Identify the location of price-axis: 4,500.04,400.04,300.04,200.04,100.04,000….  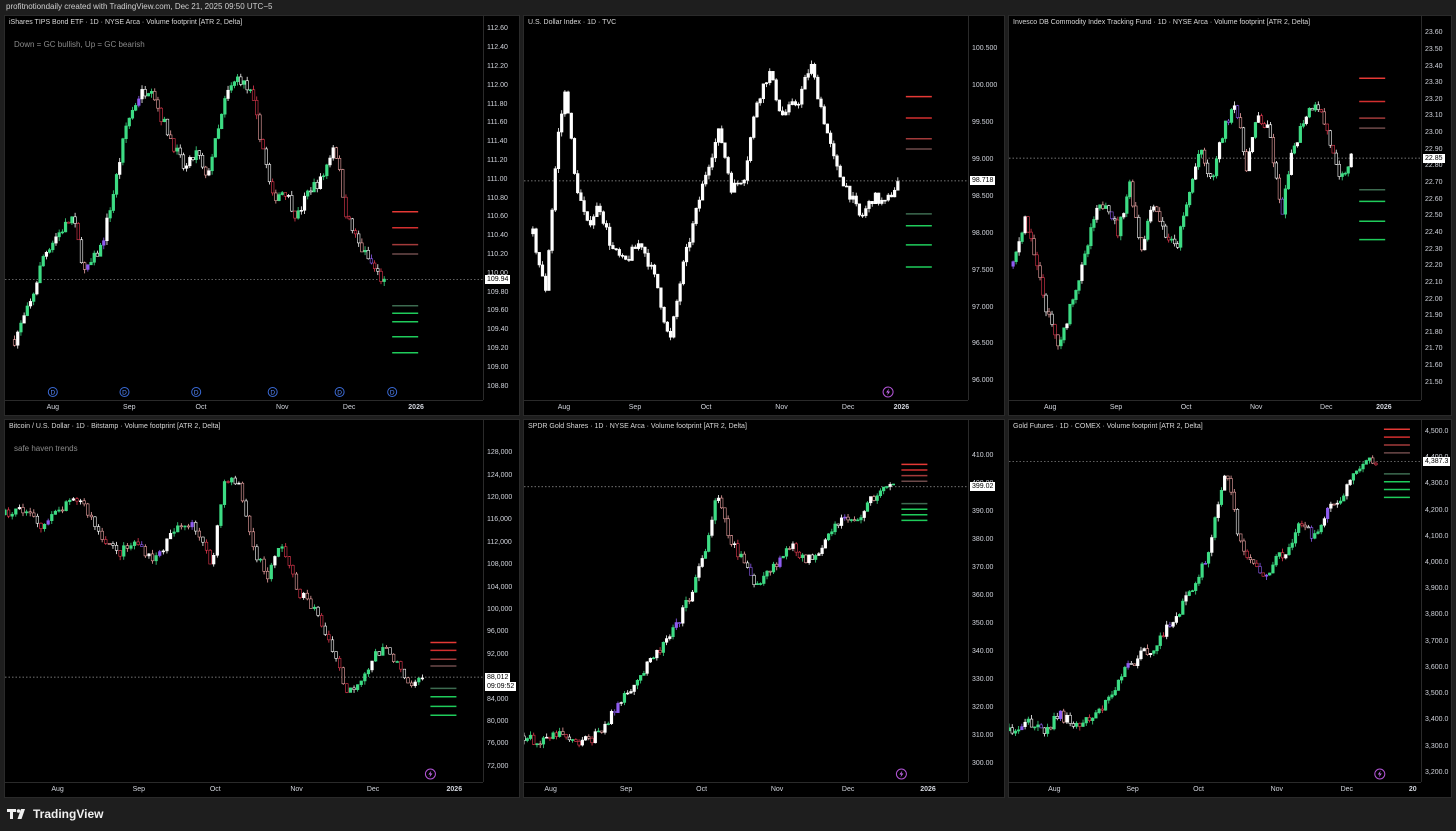
(1436, 601).